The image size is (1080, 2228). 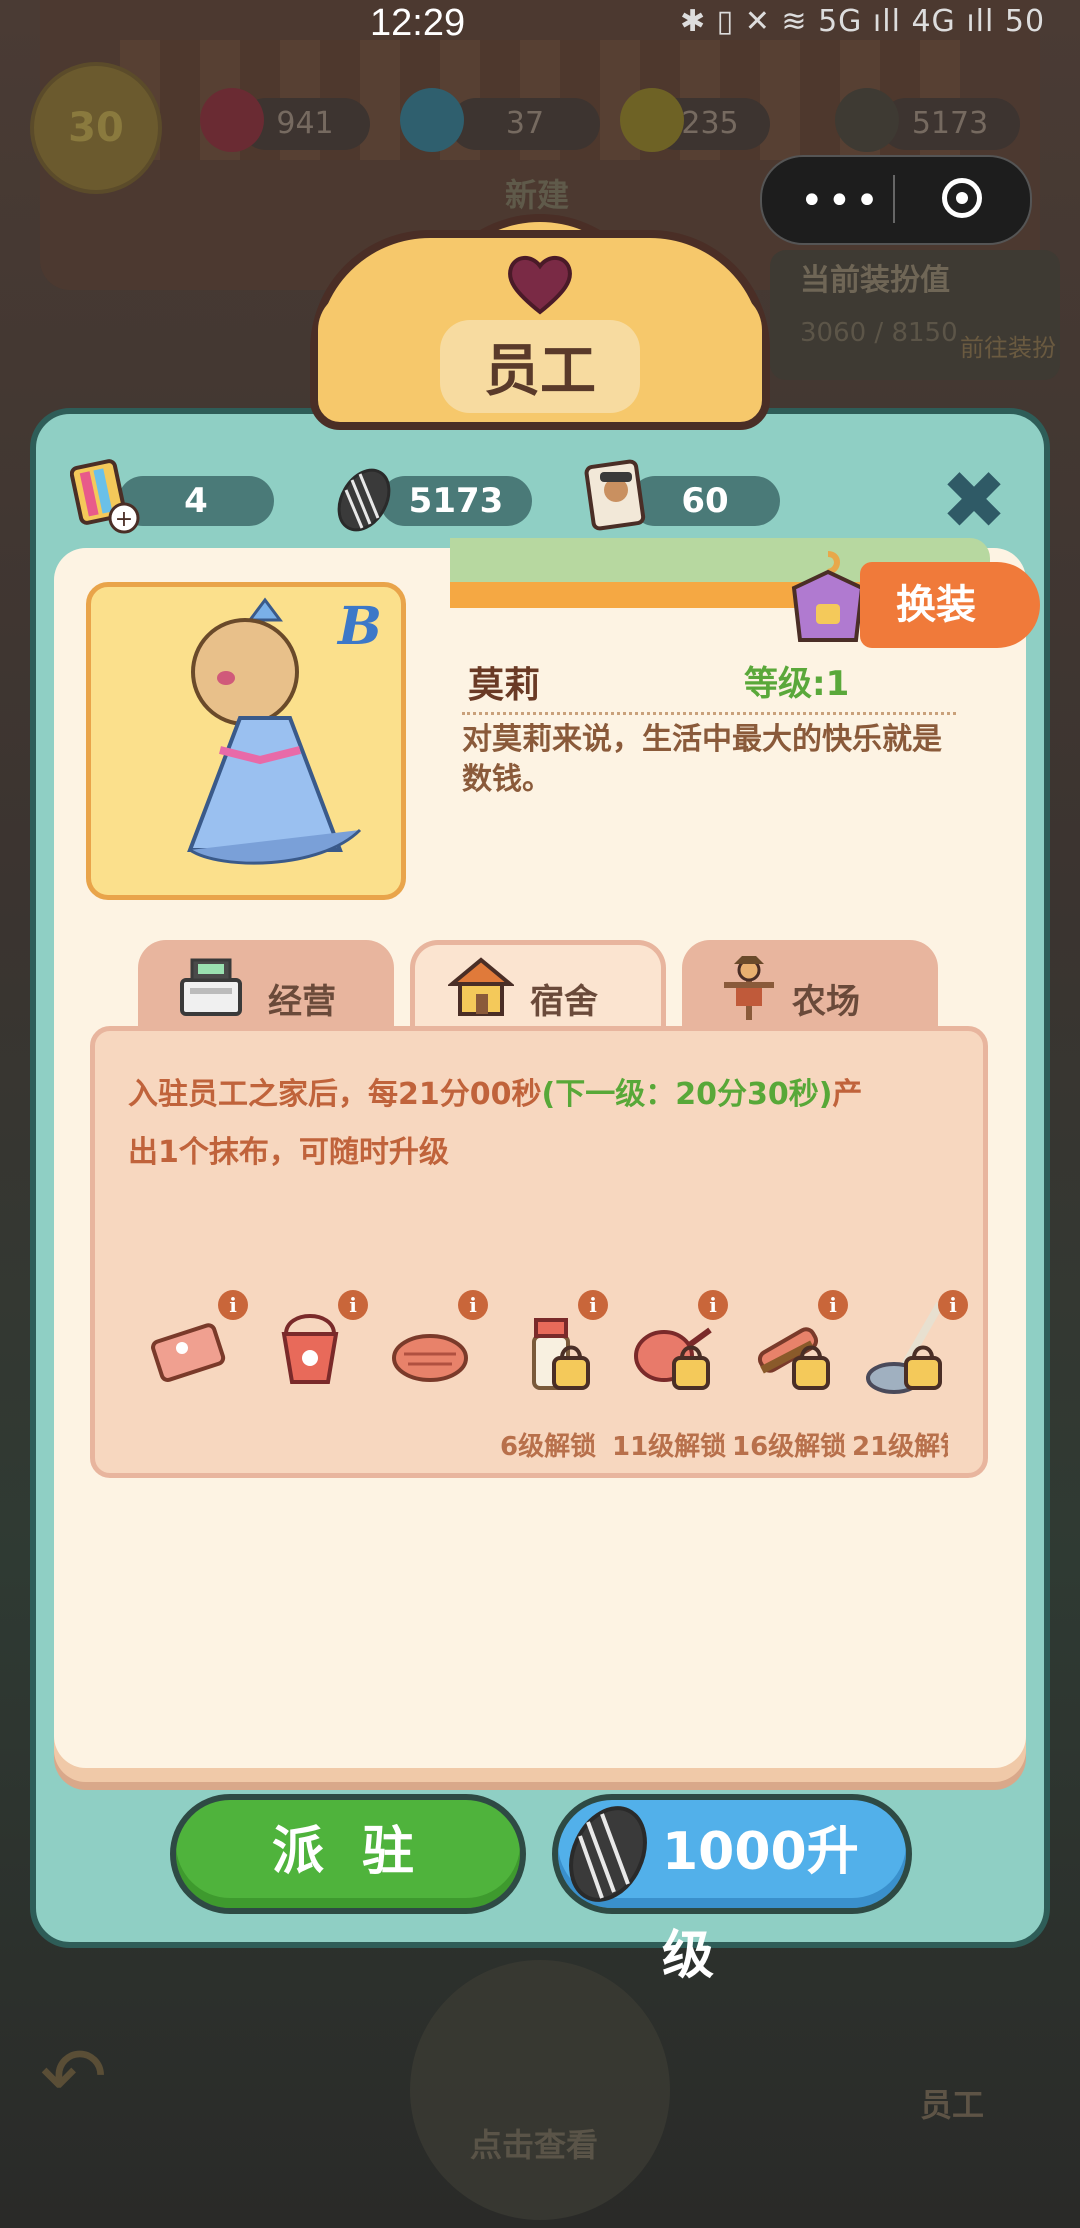 I want to click on dialog-title: 员工, so click(x=540, y=366).